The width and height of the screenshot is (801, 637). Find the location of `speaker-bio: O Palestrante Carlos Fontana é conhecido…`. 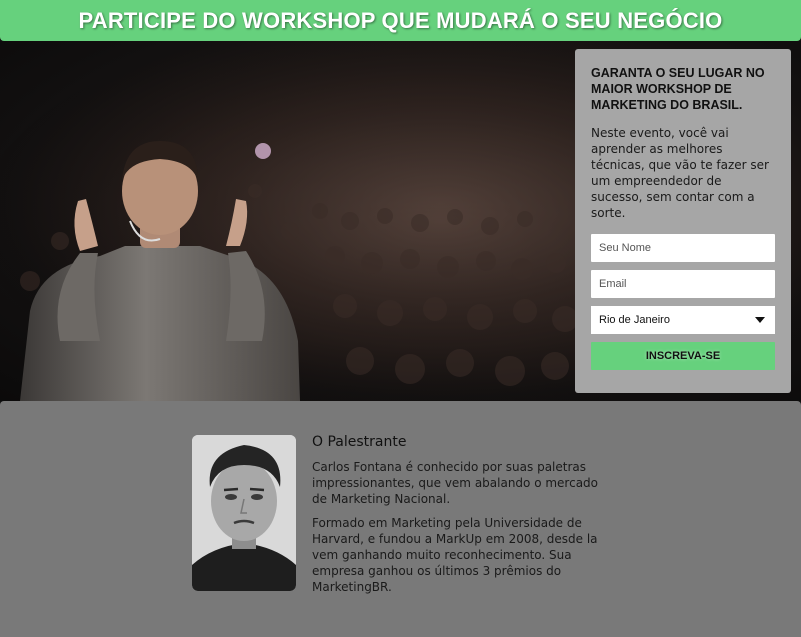

speaker-bio: O Palestrante Carlos Fontana é conhecido… is located at coordinates (462, 518).